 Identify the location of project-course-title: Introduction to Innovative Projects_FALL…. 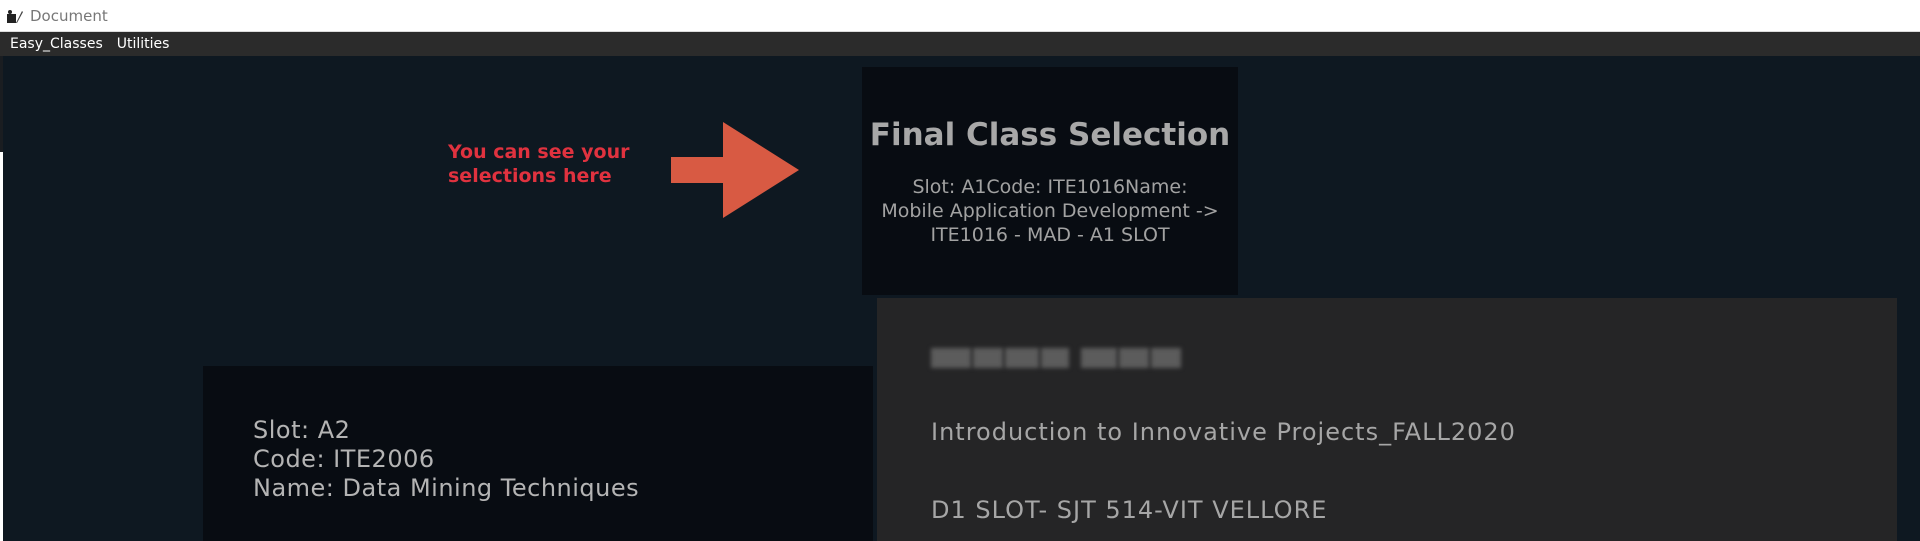
(1223, 432).